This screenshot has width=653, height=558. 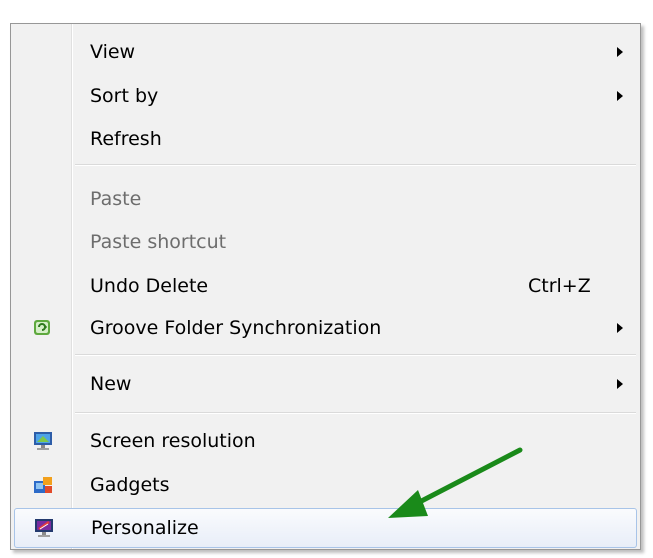 What do you see at coordinates (126, 139) in the screenshot?
I see `menu-item-label: Refresh` at bounding box center [126, 139].